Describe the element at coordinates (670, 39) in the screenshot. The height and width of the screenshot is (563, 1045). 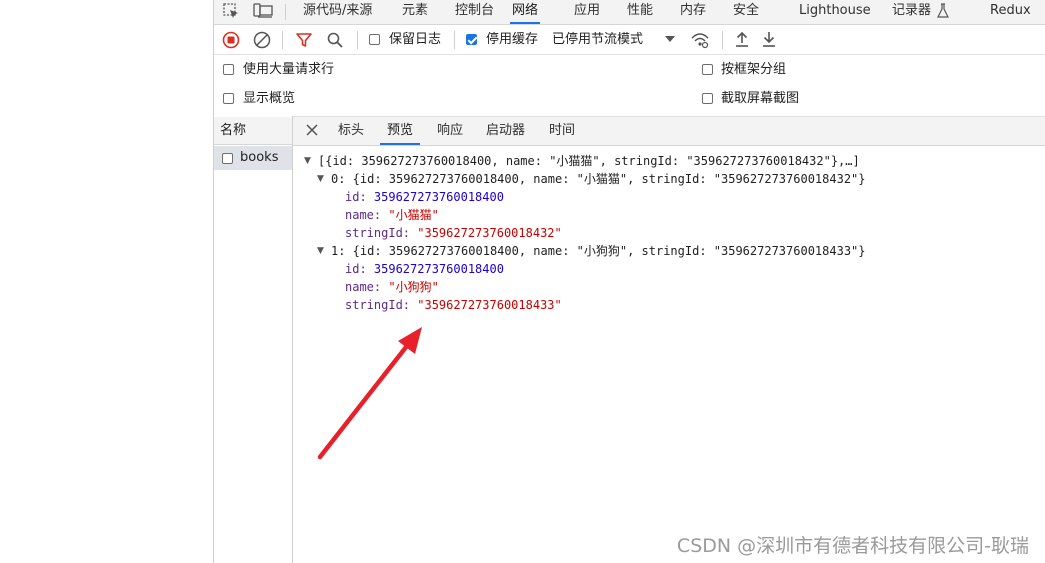
I see `chevron-down-icon` at that location.